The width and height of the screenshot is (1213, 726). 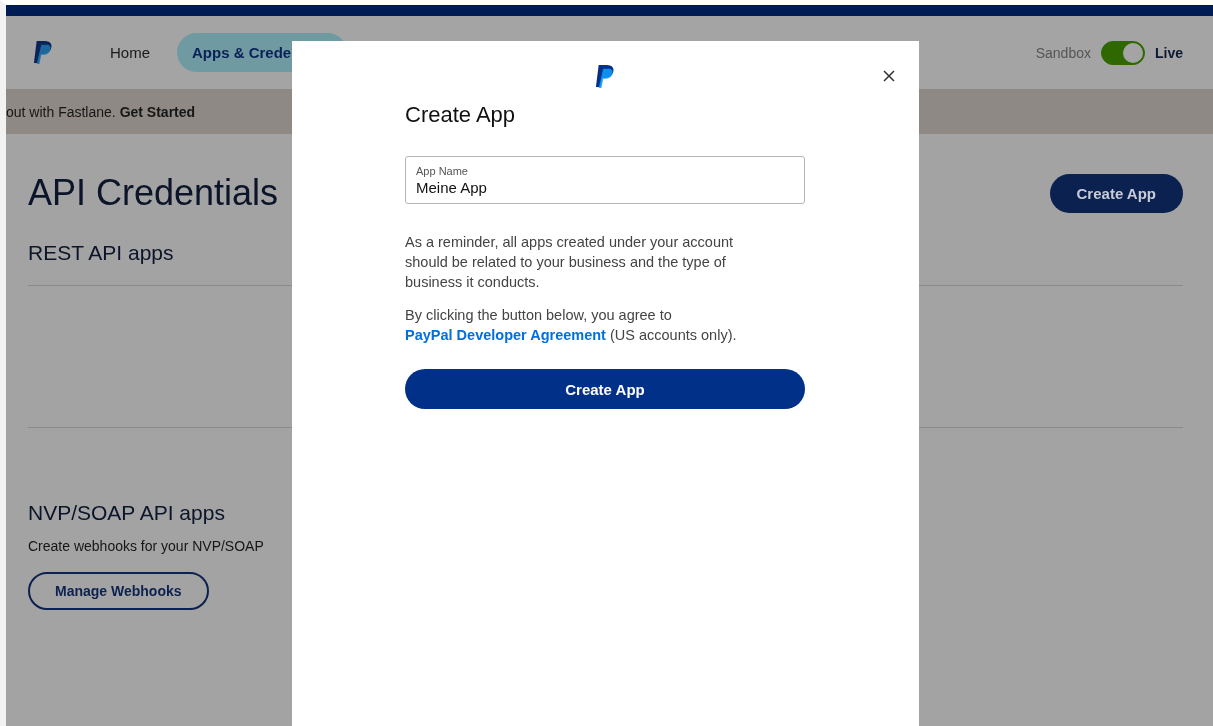 I want to click on banner-text: out with Fastlane. Get Started, so click(x=101, y=111).